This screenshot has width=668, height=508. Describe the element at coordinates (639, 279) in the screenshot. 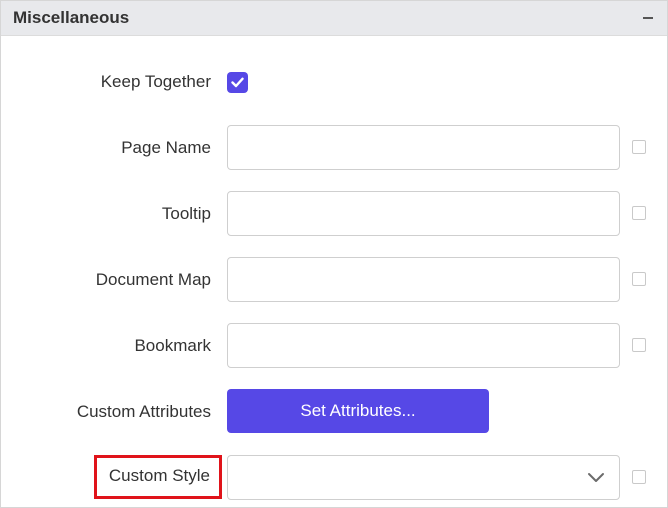

I see `document-map-expression-checkbox` at that location.